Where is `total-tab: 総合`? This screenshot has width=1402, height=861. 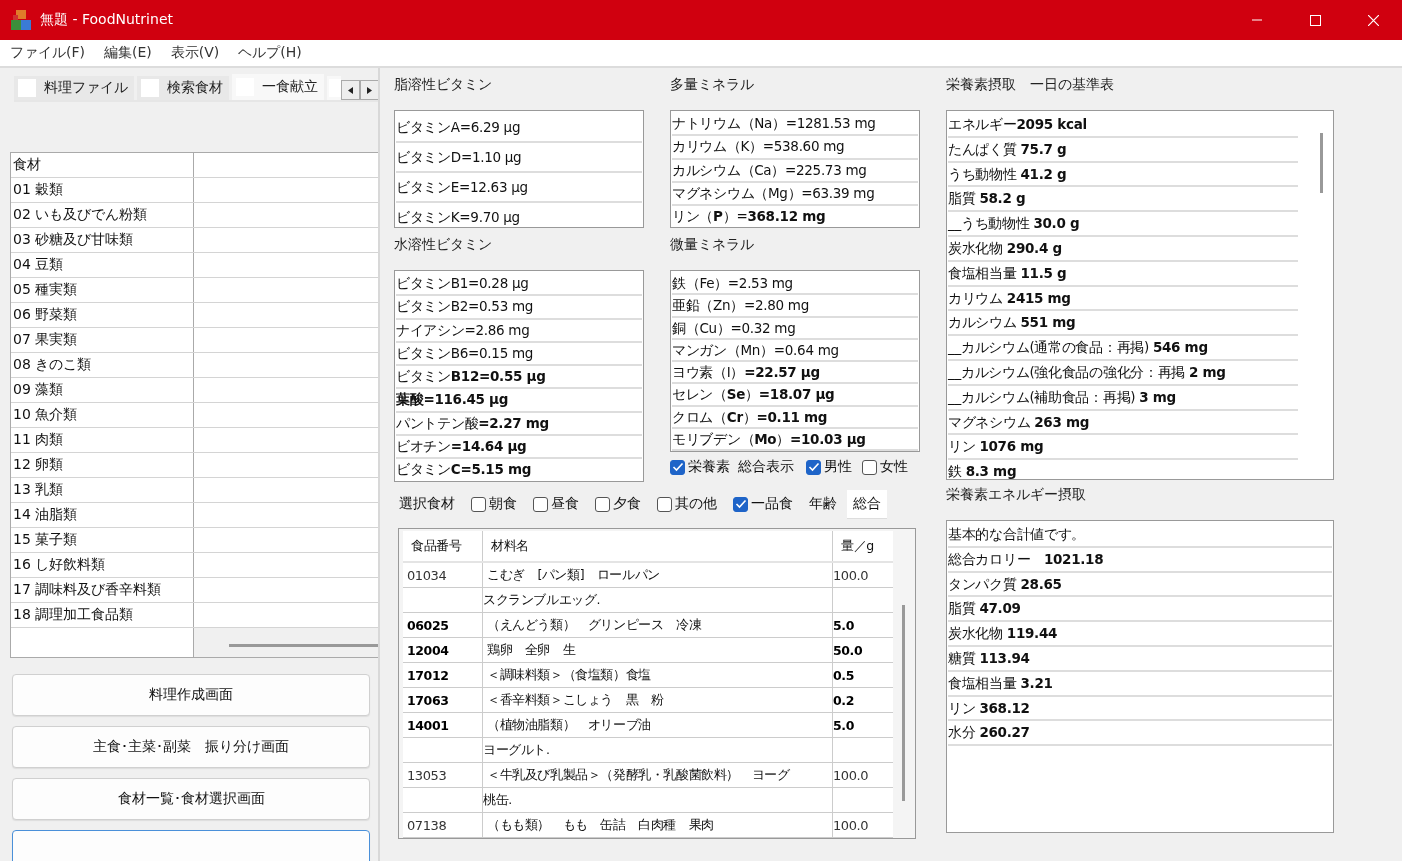
total-tab: 総合 is located at coordinates (867, 504).